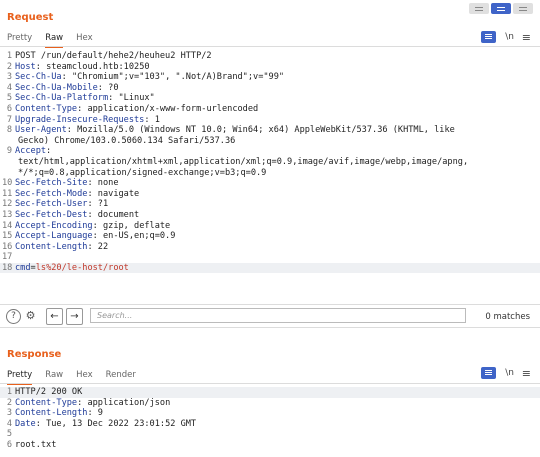 Image resolution: width=540 pixels, height=457 pixels. Describe the element at coordinates (479, 8) in the screenshot. I see `split-horizontal-view-icon` at that location.